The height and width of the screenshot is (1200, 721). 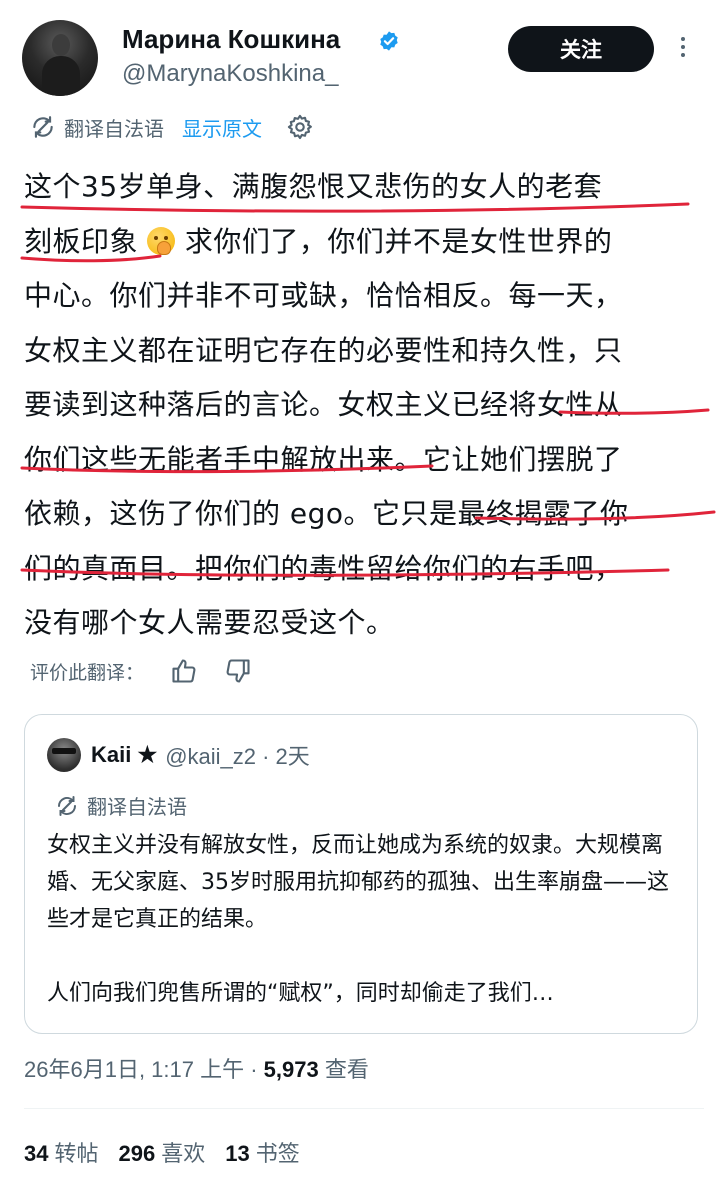 What do you see at coordinates (76, 1154) in the screenshot?
I see `reposts-label: 转帖` at bounding box center [76, 1154].